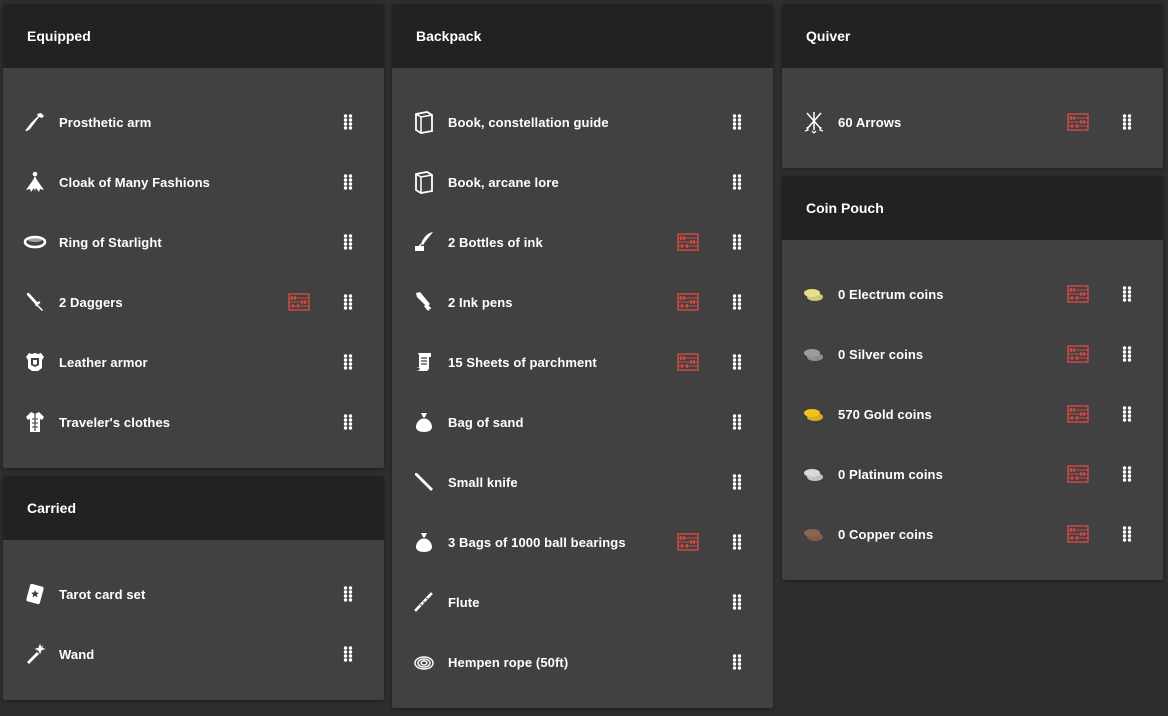 The image size is (1168, 716). What do you see at coordinates (972, 474) in the screenshot?
I see `list-item: 0 Platinum coins` at bounding box center [972, 474].